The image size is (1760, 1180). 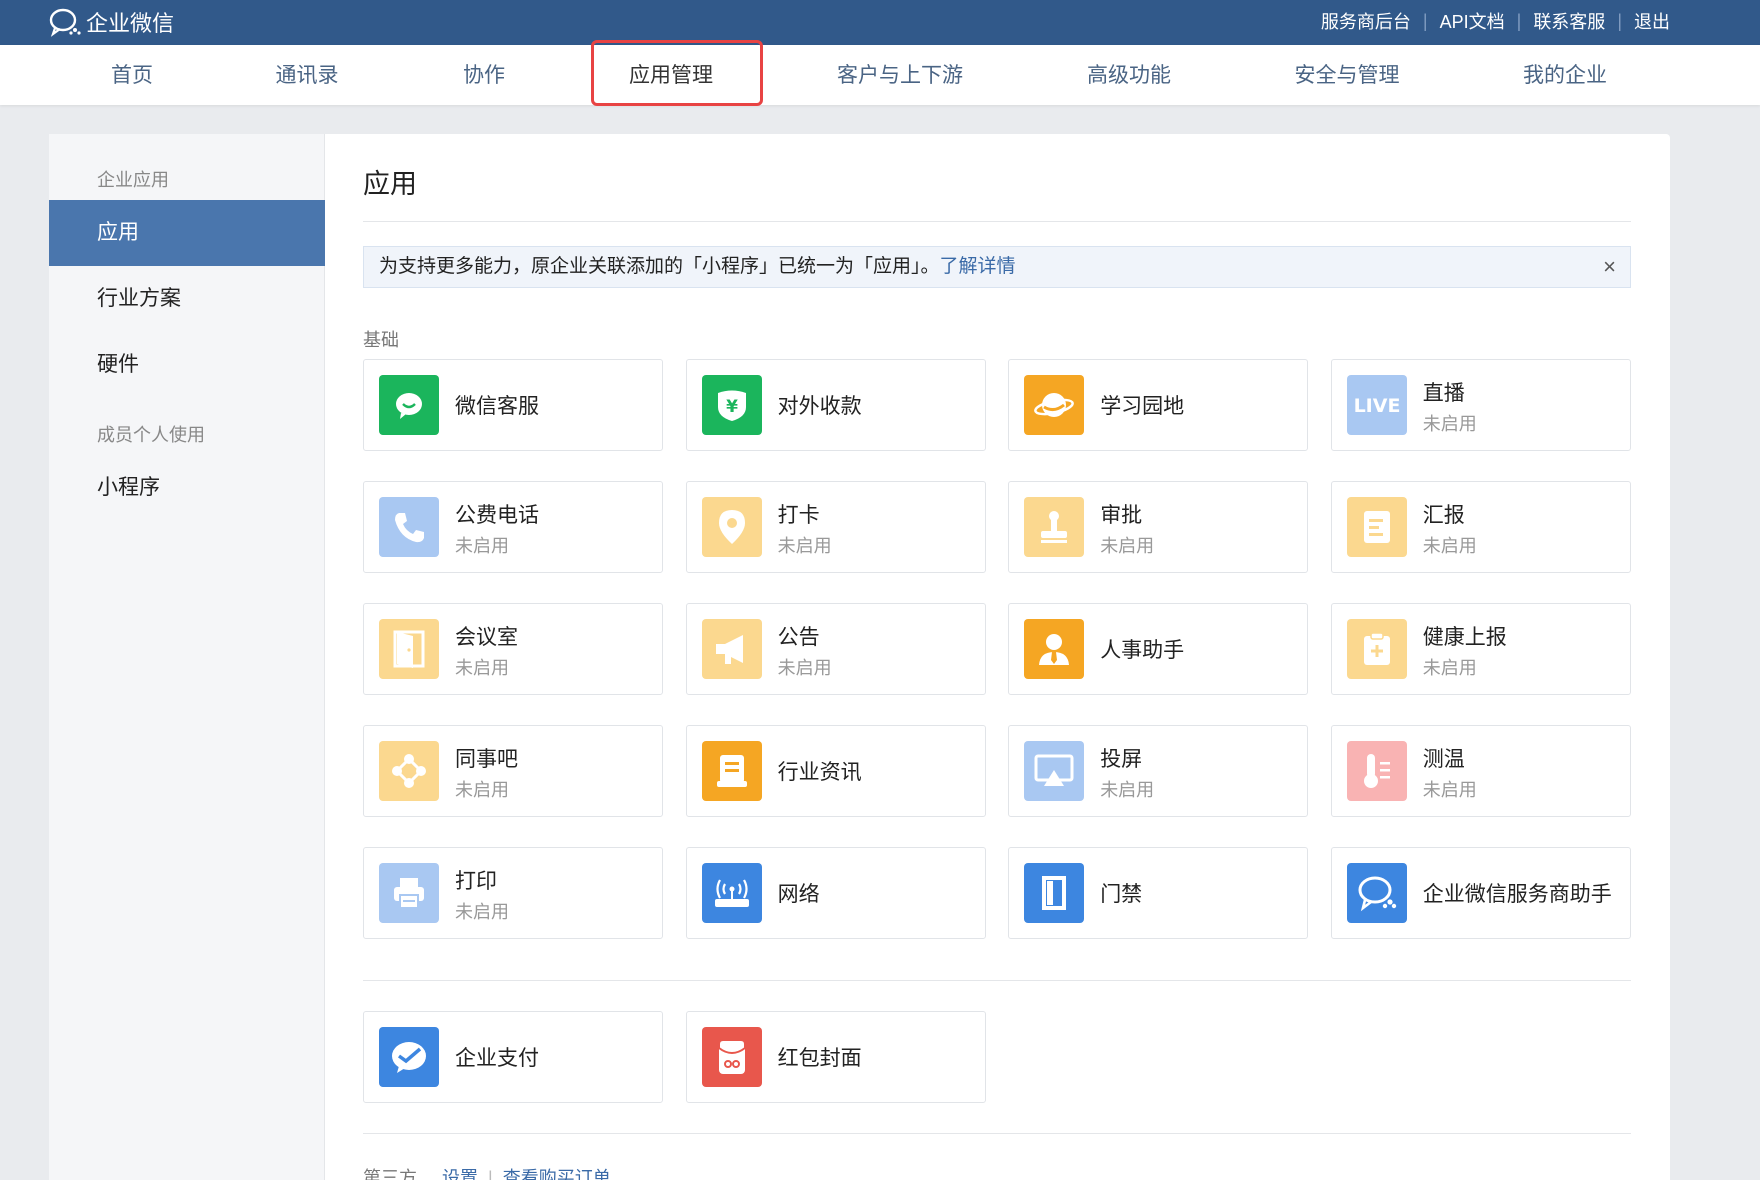 What do you see at coordinates (1480, 527) in the screenshot?
I see `app-card: 汇报 未启用` at bounding box center [1480, 527].